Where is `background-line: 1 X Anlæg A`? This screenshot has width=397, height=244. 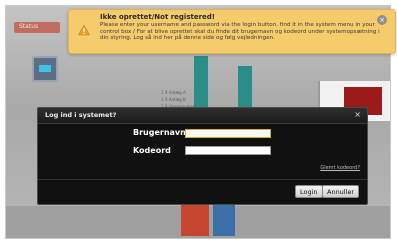 background-line: 1 X Anlæg A is located at coordinates (173, 92).